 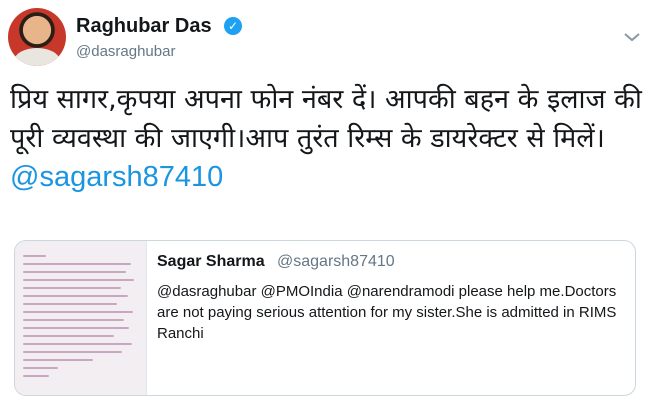 I want to click on avatar, so click(x=37, y=37).